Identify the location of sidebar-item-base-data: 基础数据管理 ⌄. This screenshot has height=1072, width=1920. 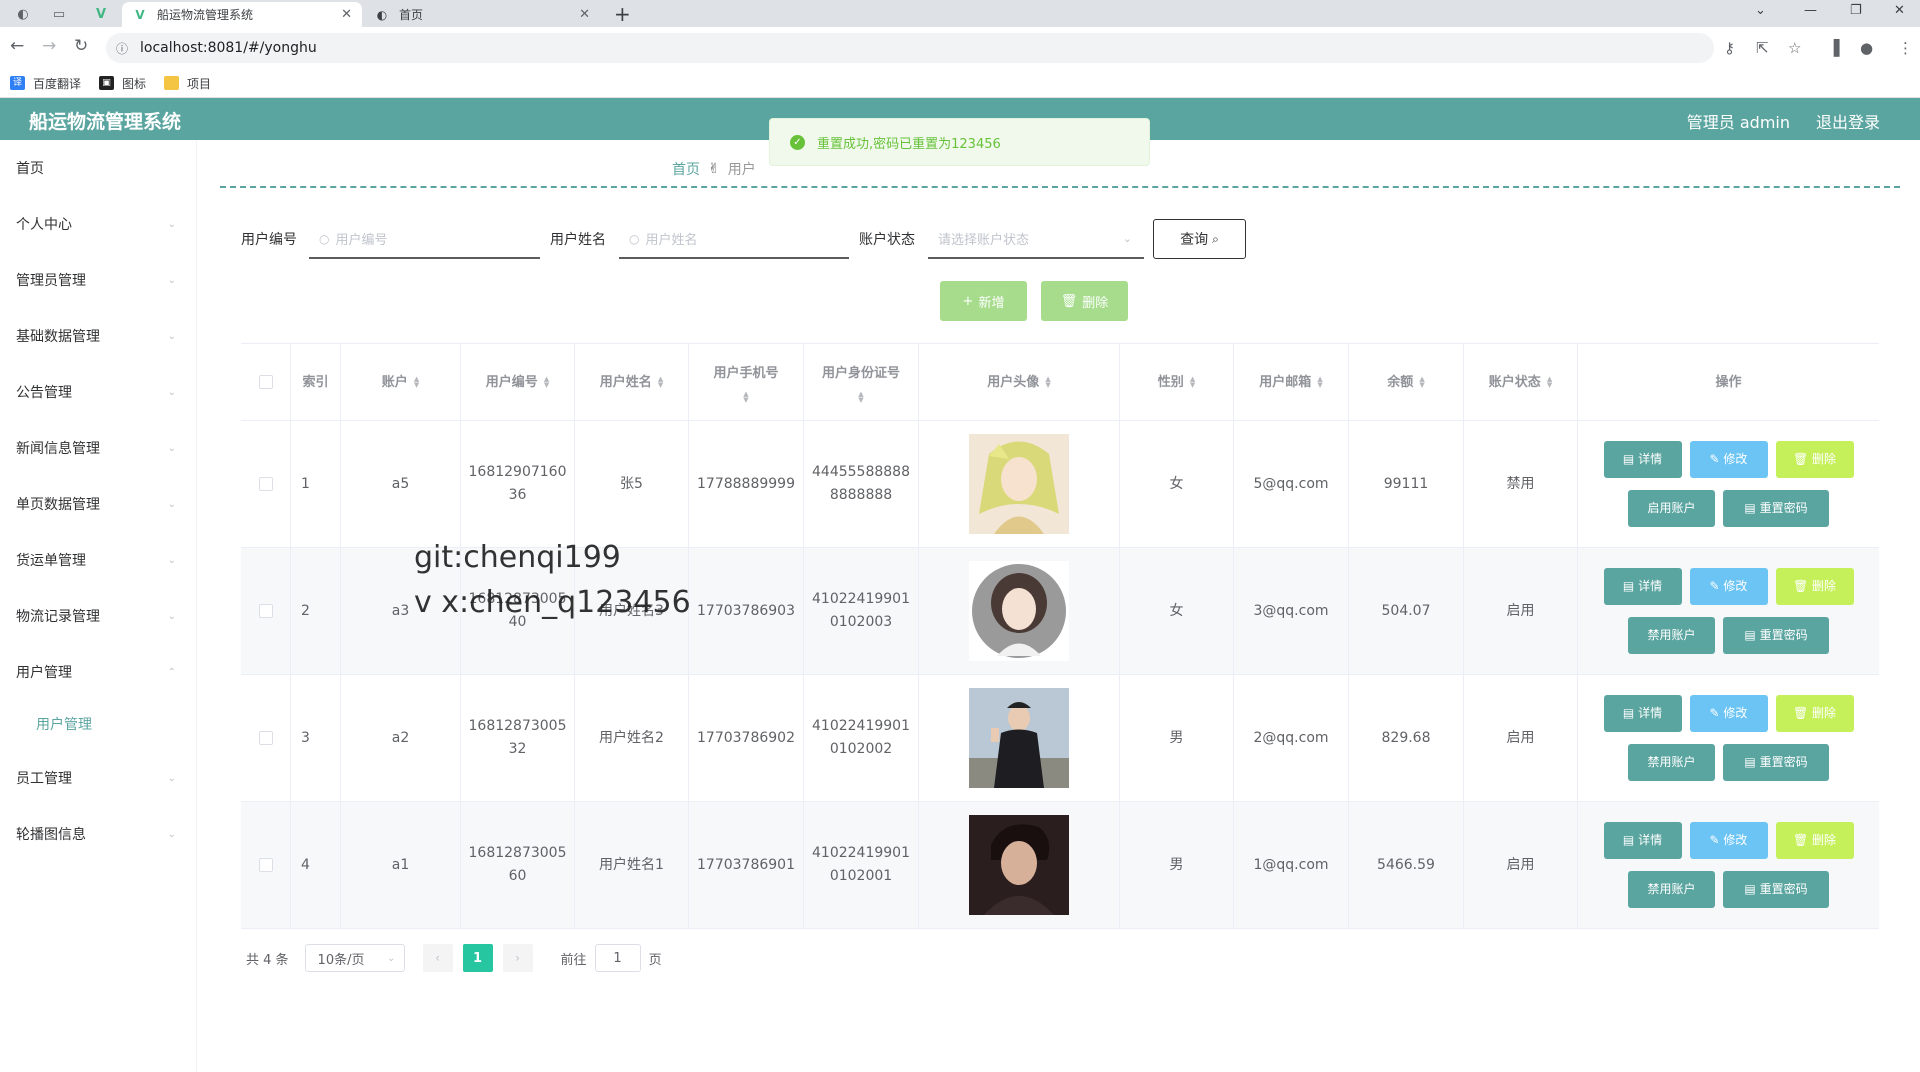
(96, 336).